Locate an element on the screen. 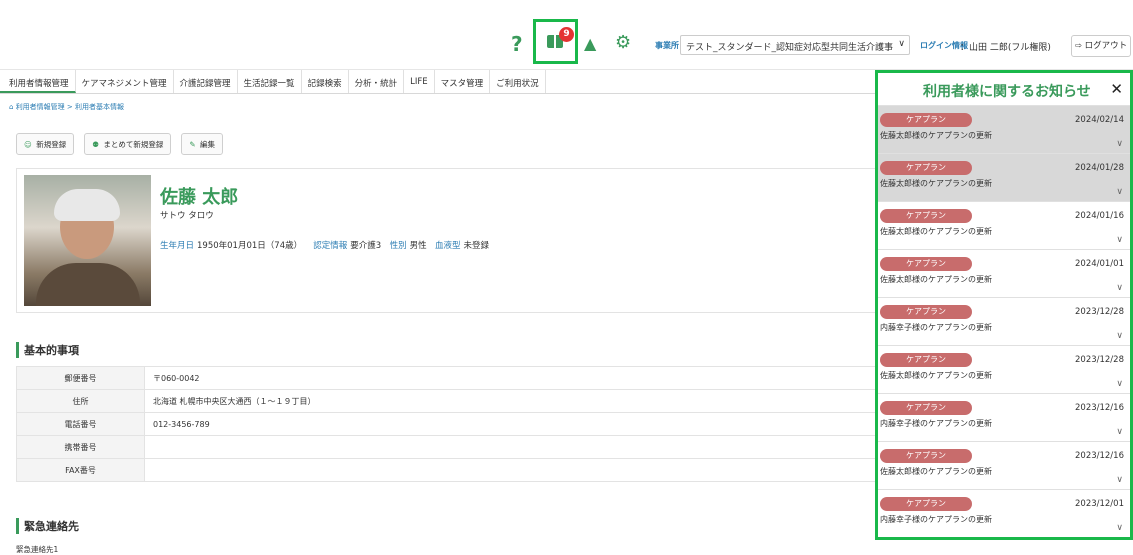 The height and width of the screenshot is (555, 1133). notice-panel-header: 利用者様に関するお知らせ ✕ is located at coordinates (1004, 89).